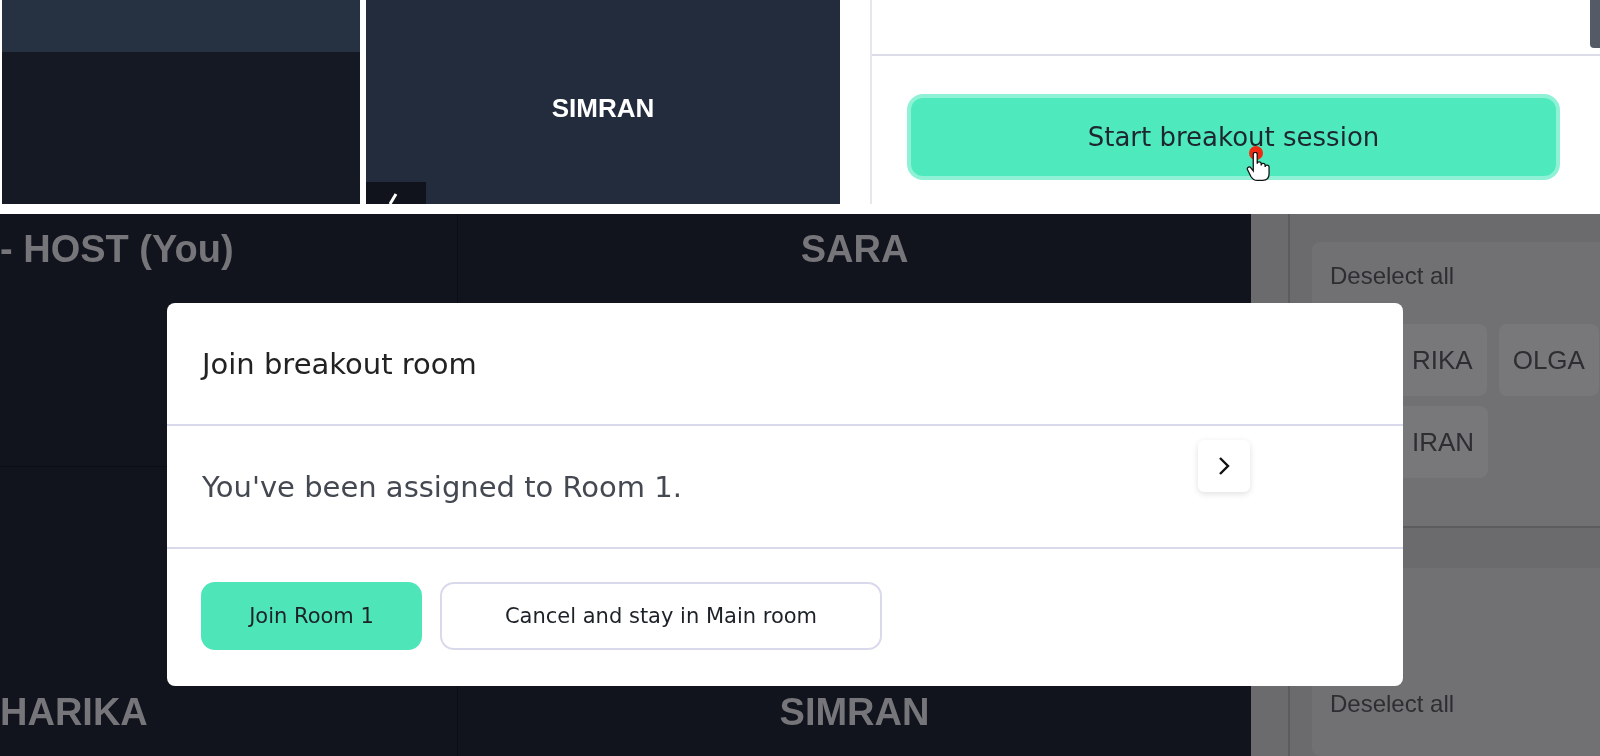  Describe the element at coordinates (854, 249) in the screenshot. I see `participant-name: SARA` at that location.